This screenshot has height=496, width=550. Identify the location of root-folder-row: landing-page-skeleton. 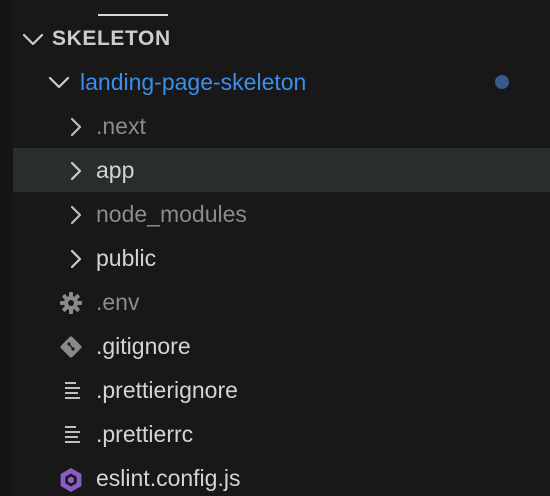
(281, 82).